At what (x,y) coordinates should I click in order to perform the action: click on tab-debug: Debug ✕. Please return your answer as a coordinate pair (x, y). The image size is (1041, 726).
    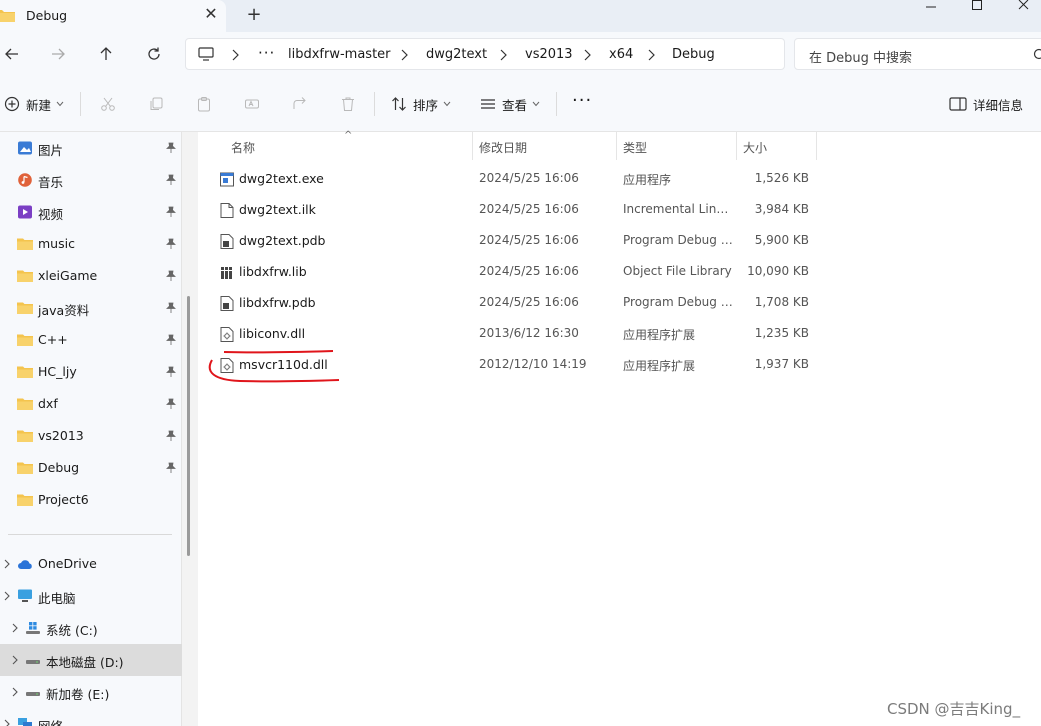
    Looking at the image, I should click on (113, 16).